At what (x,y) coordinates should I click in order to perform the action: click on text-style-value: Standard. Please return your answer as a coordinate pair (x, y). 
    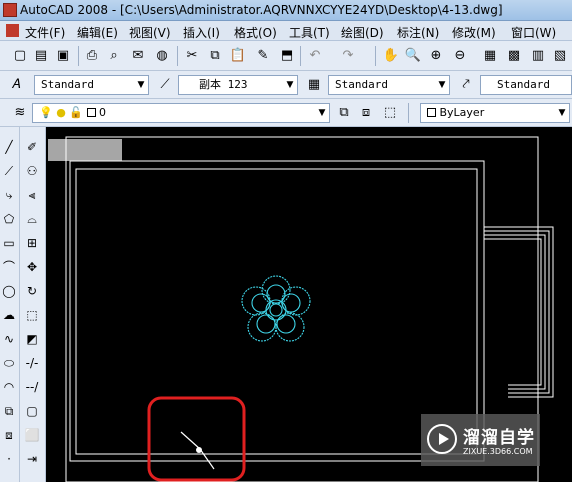
    Looking at the image, I should click on (67, 84).